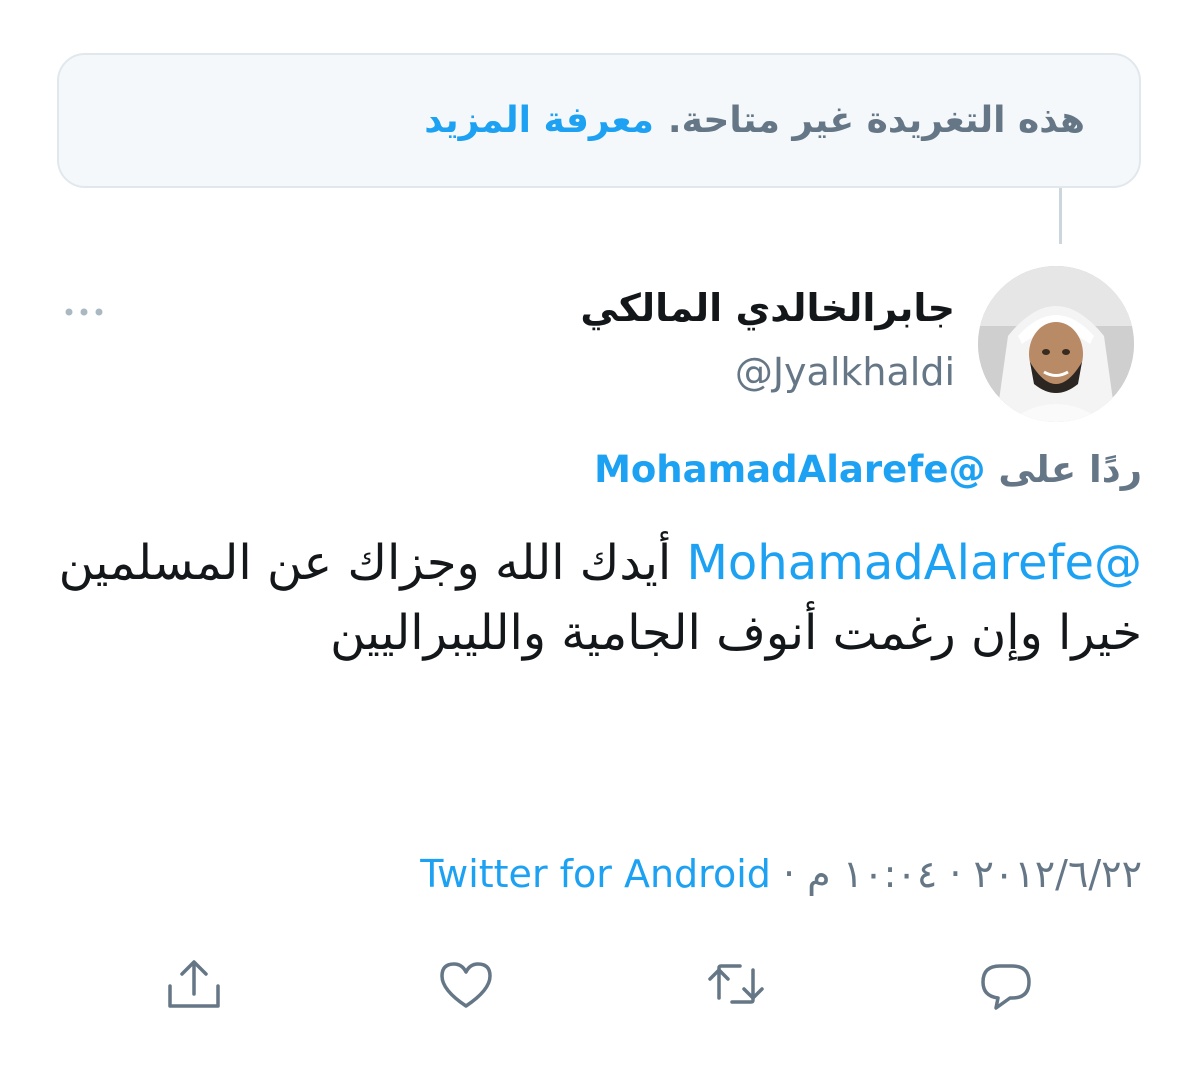  What do you see at coordinates (789, 469) in the screenshot?
I see `replying-to-handle: @MohamadAlarefe` at bounding box center [789, 469].